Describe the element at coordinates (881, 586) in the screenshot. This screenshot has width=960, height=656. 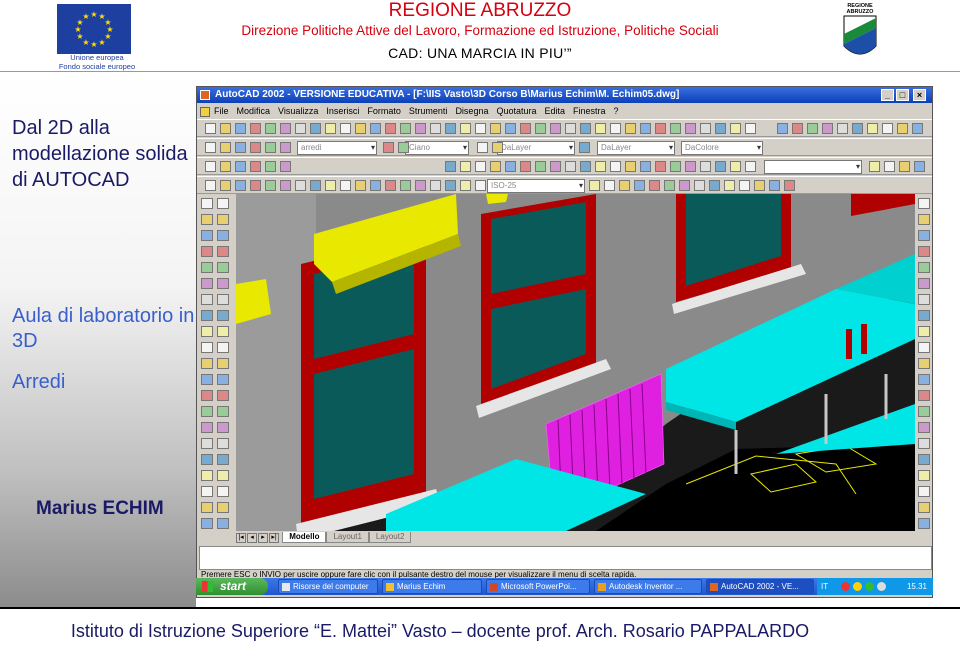
I see `tray-volume-icon` at that location.